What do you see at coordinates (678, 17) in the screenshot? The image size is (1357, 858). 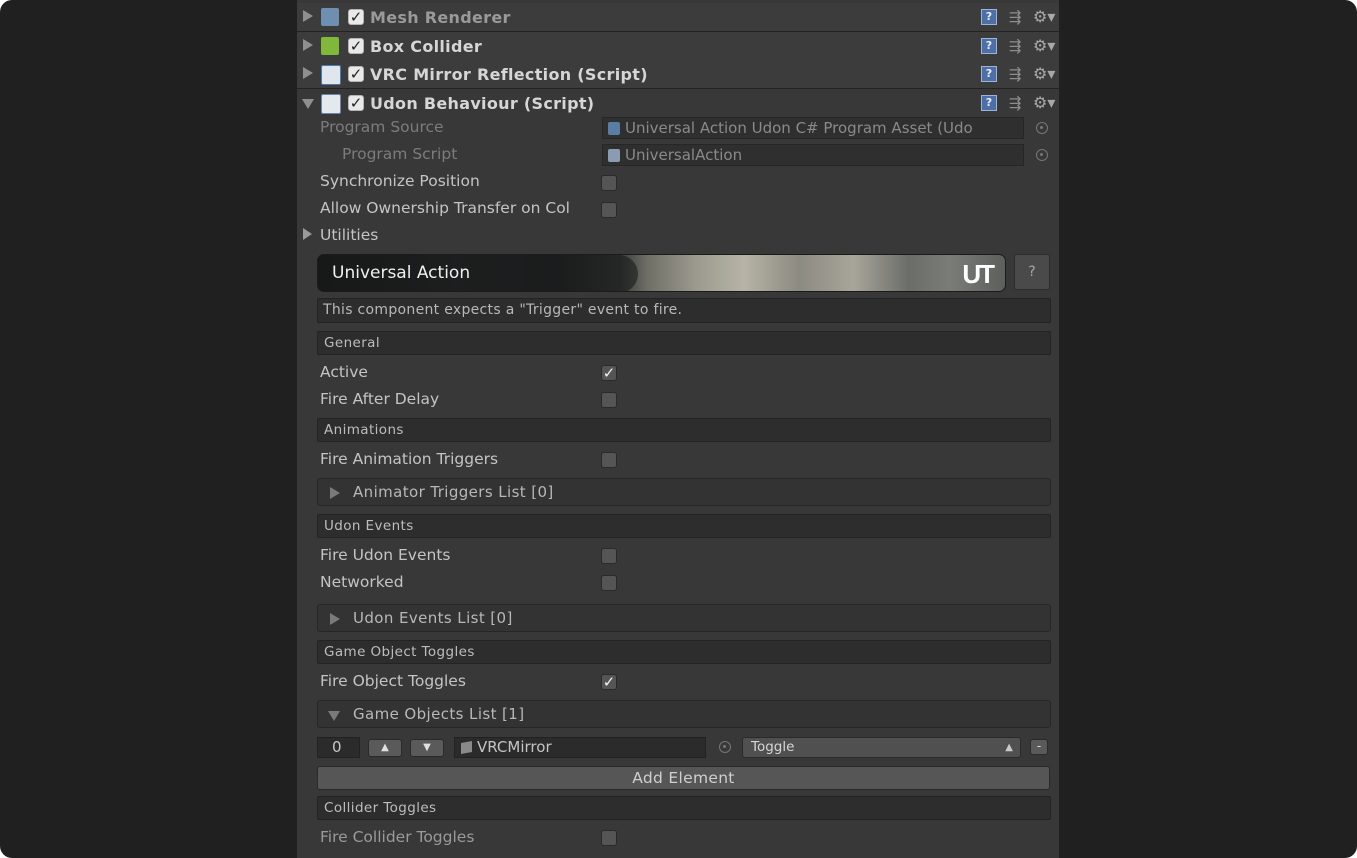 I see `component-header-mesh-renderer: ✓ Mesh Renderer ? ⇶ ⚙▾` at bounding box center [678, 17].